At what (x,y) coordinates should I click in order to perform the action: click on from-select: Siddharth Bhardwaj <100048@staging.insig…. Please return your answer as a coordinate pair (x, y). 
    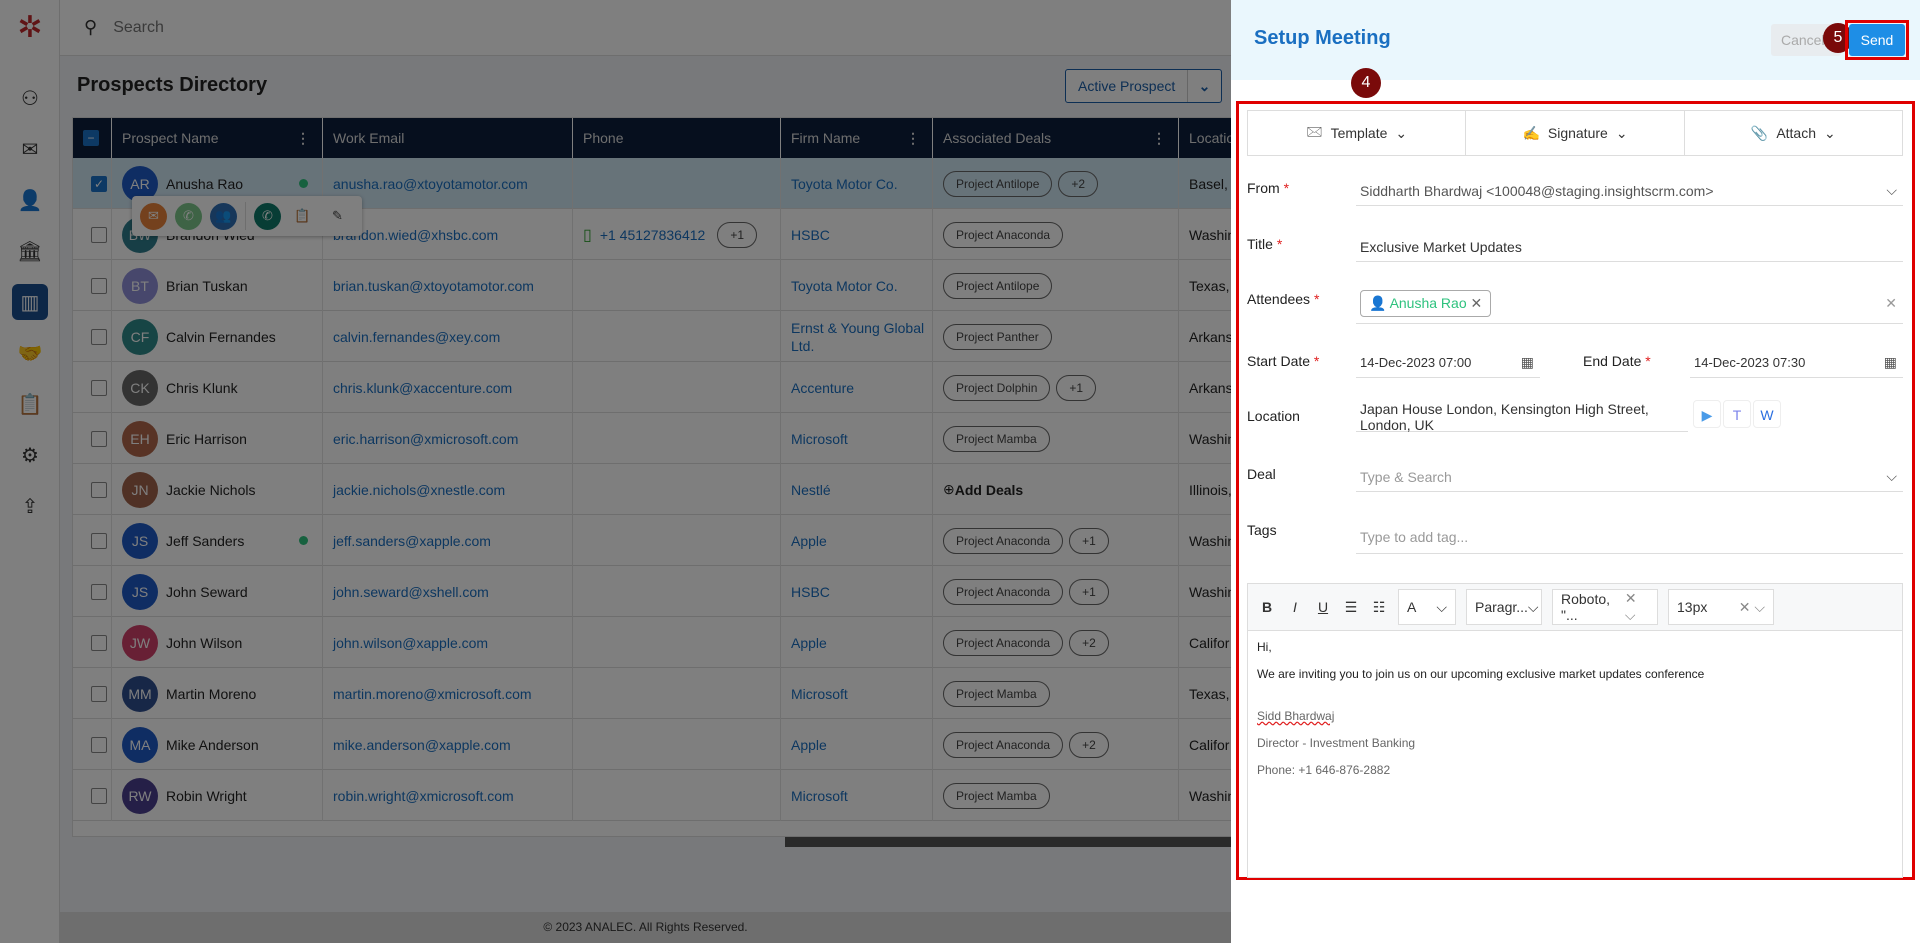
    Looking at the image, I should click on (1629, 191).